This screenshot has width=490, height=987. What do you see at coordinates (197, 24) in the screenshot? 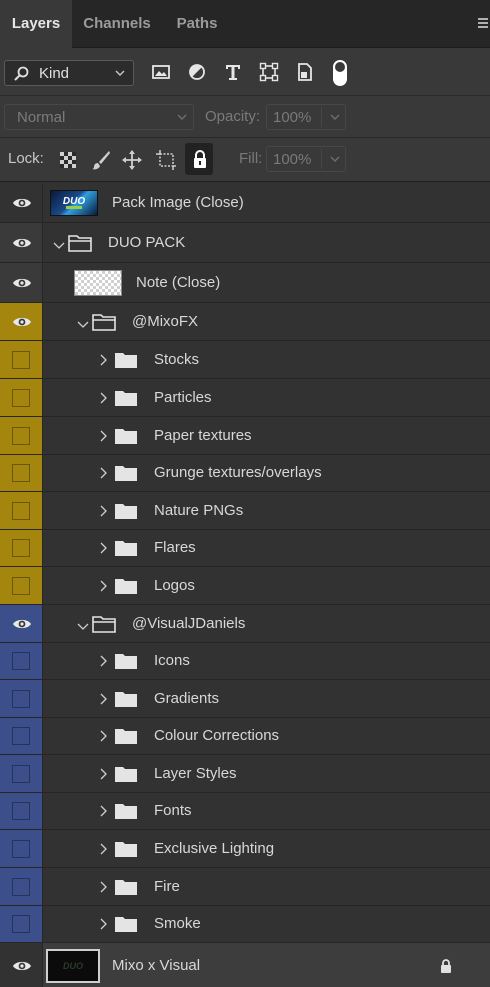
I see `tab-paths: Paths` at bounding box center [197, 24].